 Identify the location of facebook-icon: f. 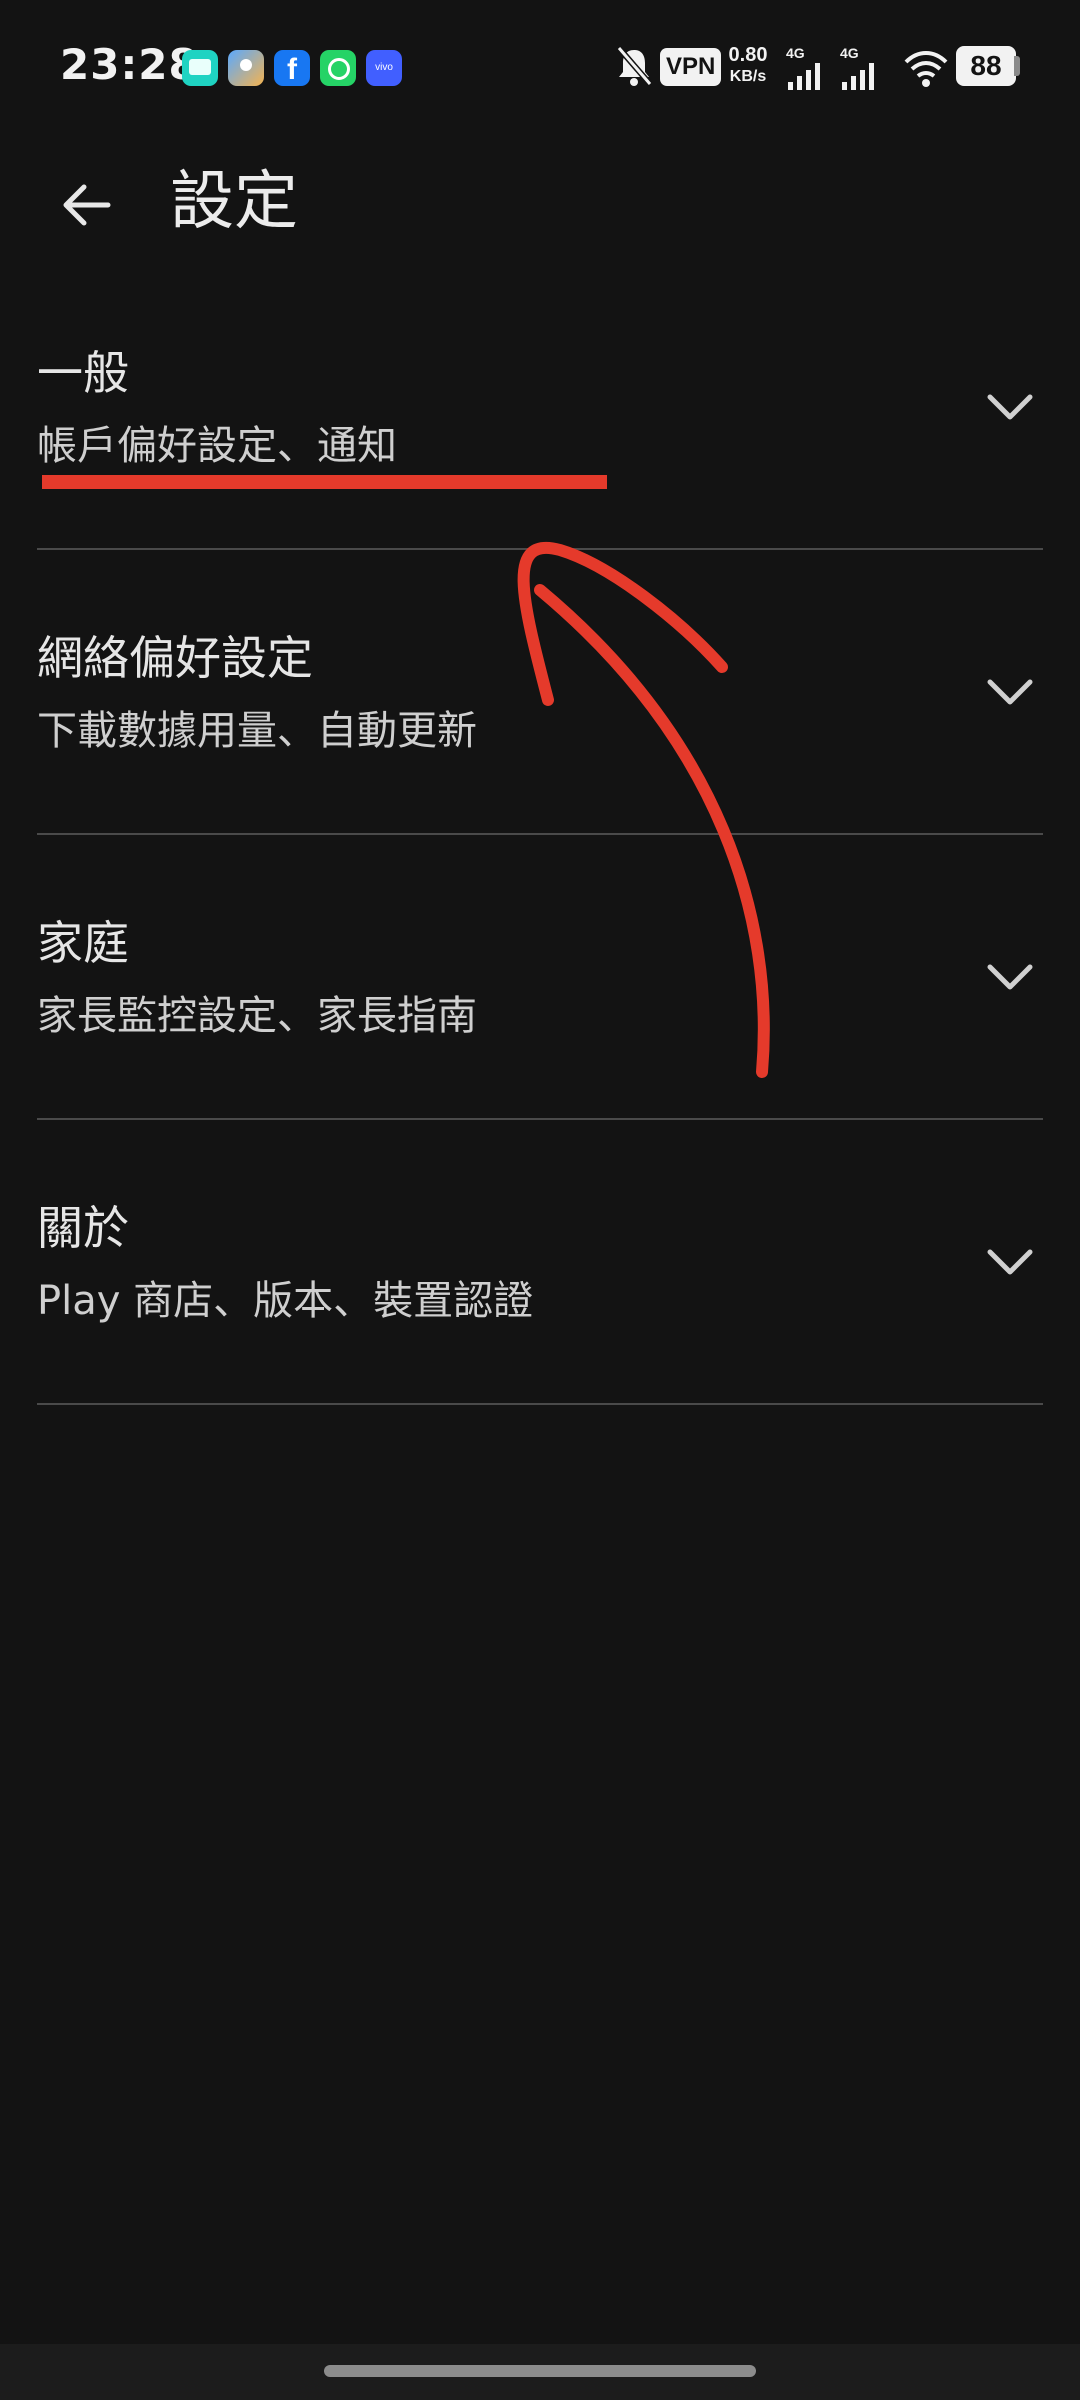
(292, 68).